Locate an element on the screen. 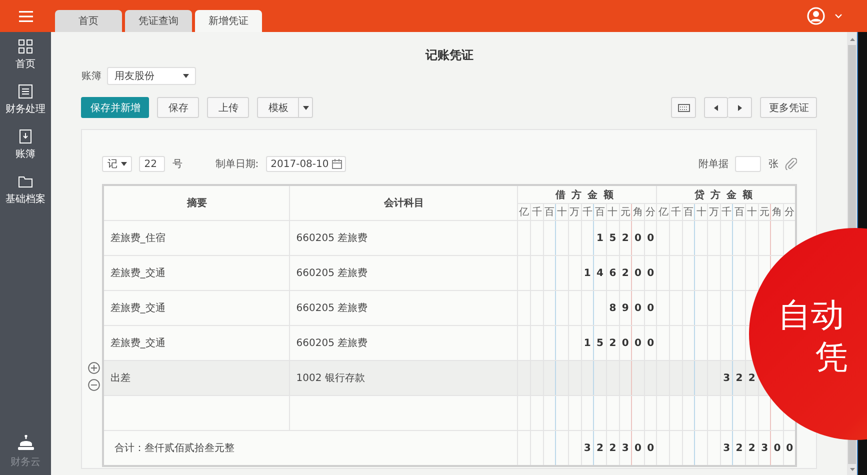 Image resolution: width=867 pixels, height=475 pixels. summary-cell: 差旅费_住宿 is located at coordinates (196, 238).